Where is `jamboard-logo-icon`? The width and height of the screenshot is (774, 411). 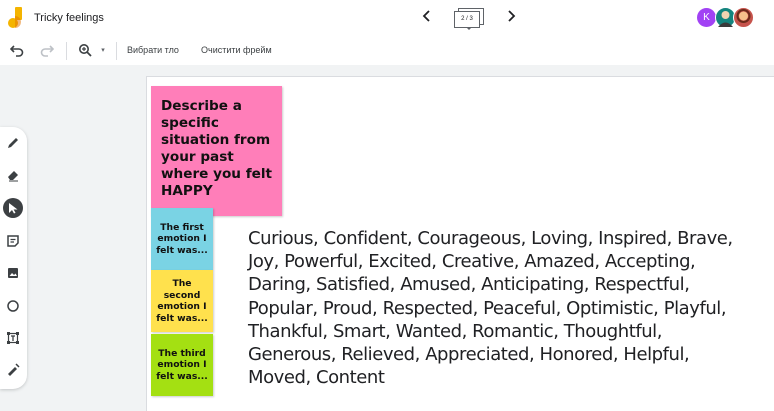
jamboard-logo-icon is located at coordinates (16, 18).